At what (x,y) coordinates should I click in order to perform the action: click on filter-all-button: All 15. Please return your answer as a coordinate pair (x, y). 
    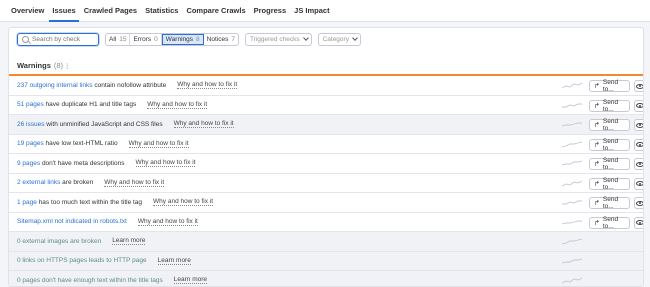
    Looking at the image, I should click on (118, 39).